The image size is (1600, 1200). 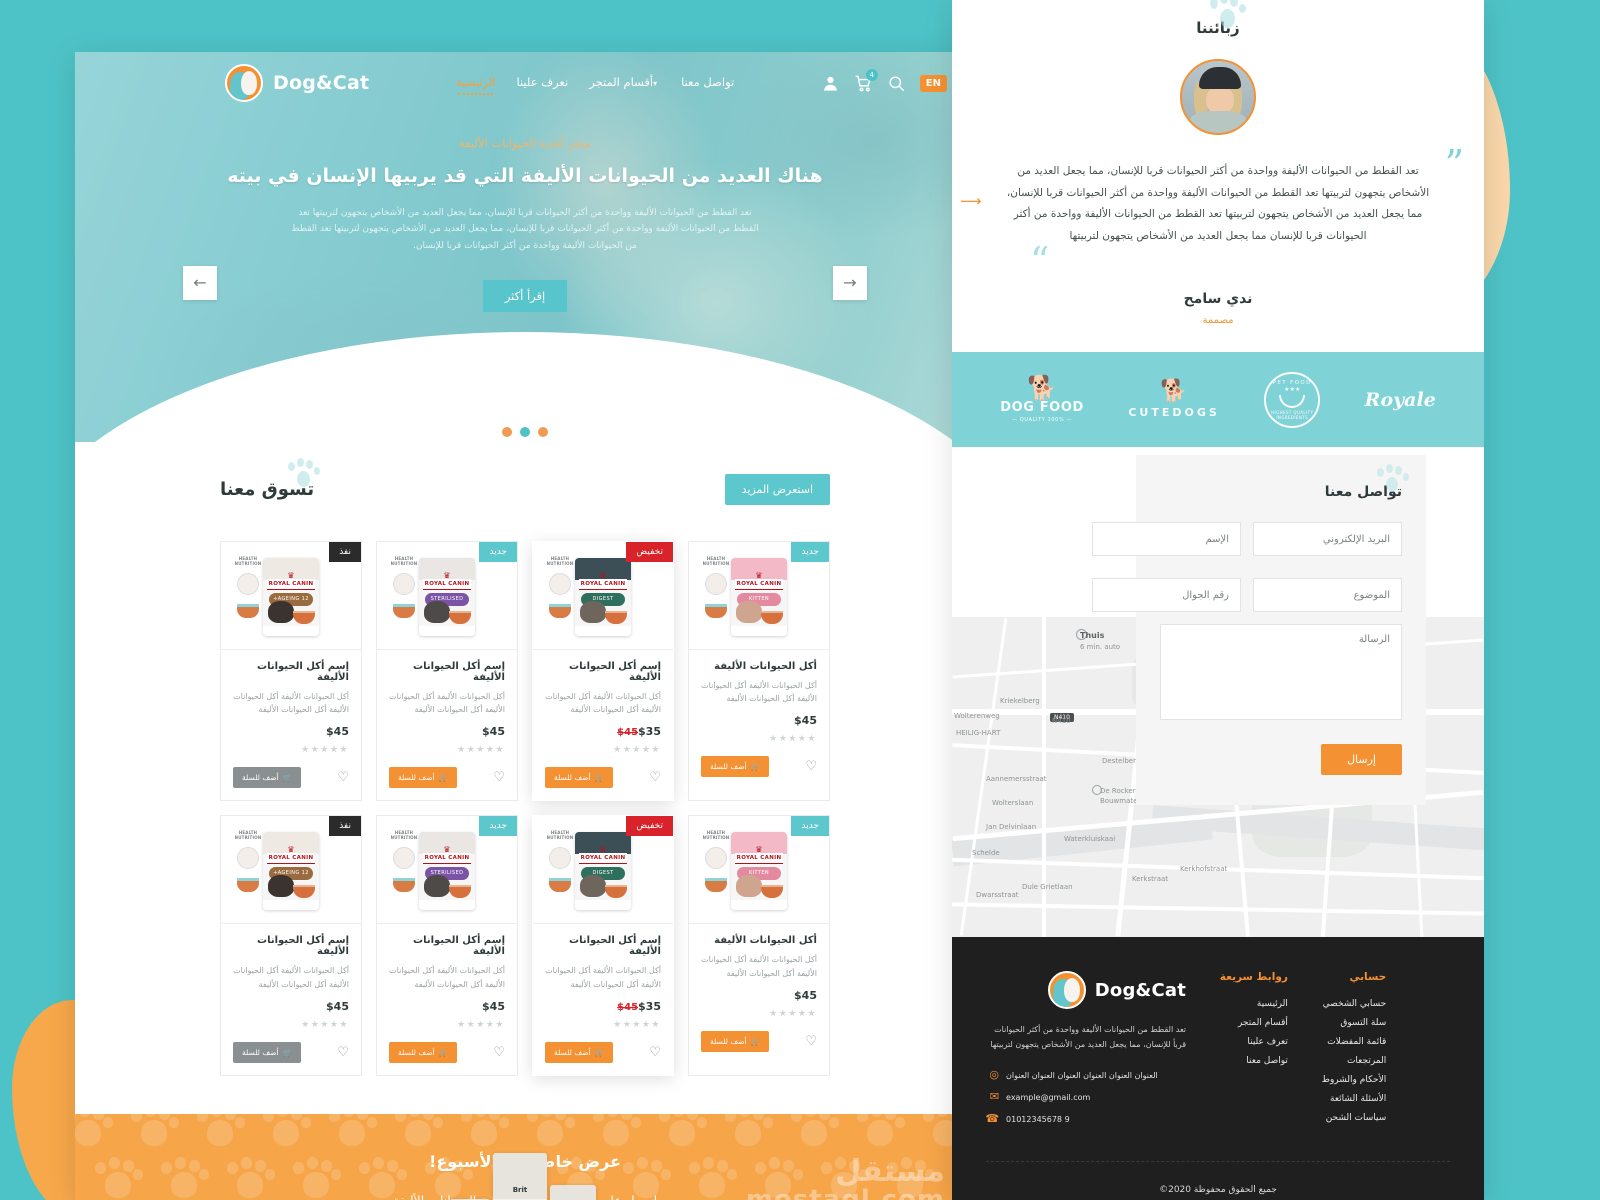 What do you see at coordinates (525, 143) in the screenshot?
I see `hero-kicker: متجر أغذية الحيوانات الأليفة` at bounding box center [525, 143].